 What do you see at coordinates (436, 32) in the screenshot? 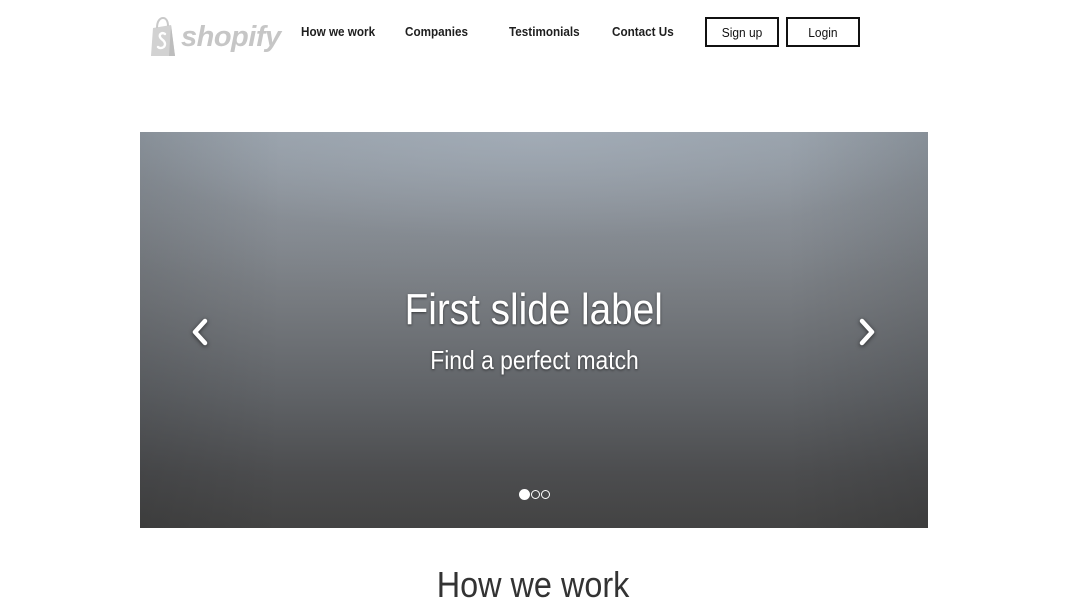
I see `nav-link-companies: Companies` at bounding box center [436, 32].